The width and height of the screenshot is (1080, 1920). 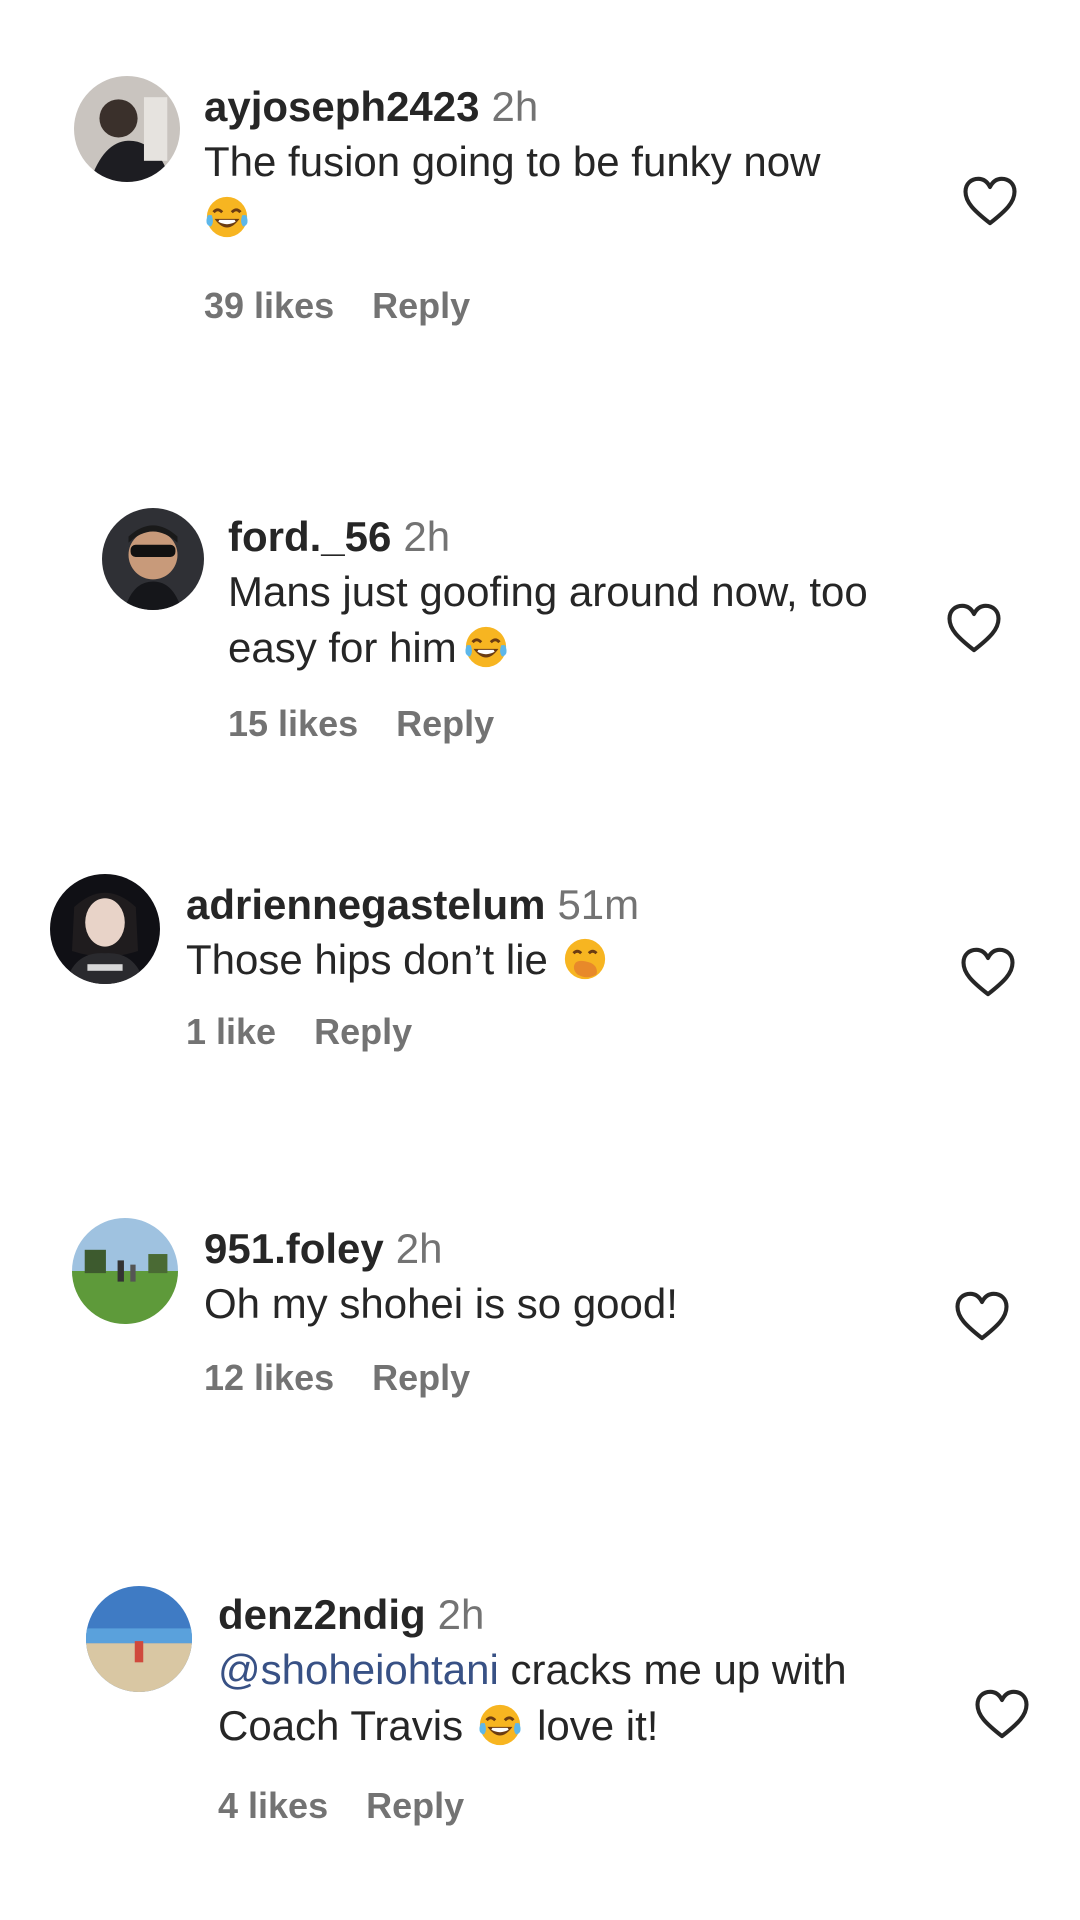 What do you see at coordinates (293, 723) in the screenshot?
I see `comment-likes-count: 15 likes` at bounding box center [293, 723].